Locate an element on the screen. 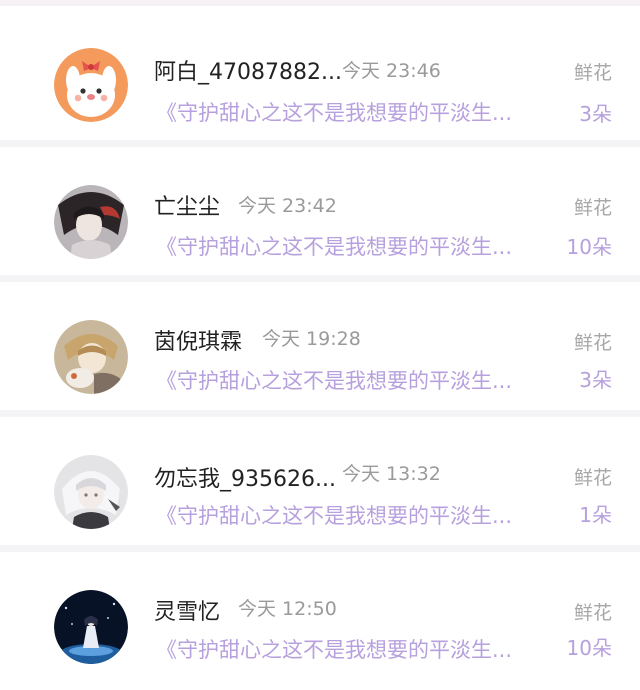 The image size is (640, 690). username: 亡尘尘 is located at coordinates (187, 205).